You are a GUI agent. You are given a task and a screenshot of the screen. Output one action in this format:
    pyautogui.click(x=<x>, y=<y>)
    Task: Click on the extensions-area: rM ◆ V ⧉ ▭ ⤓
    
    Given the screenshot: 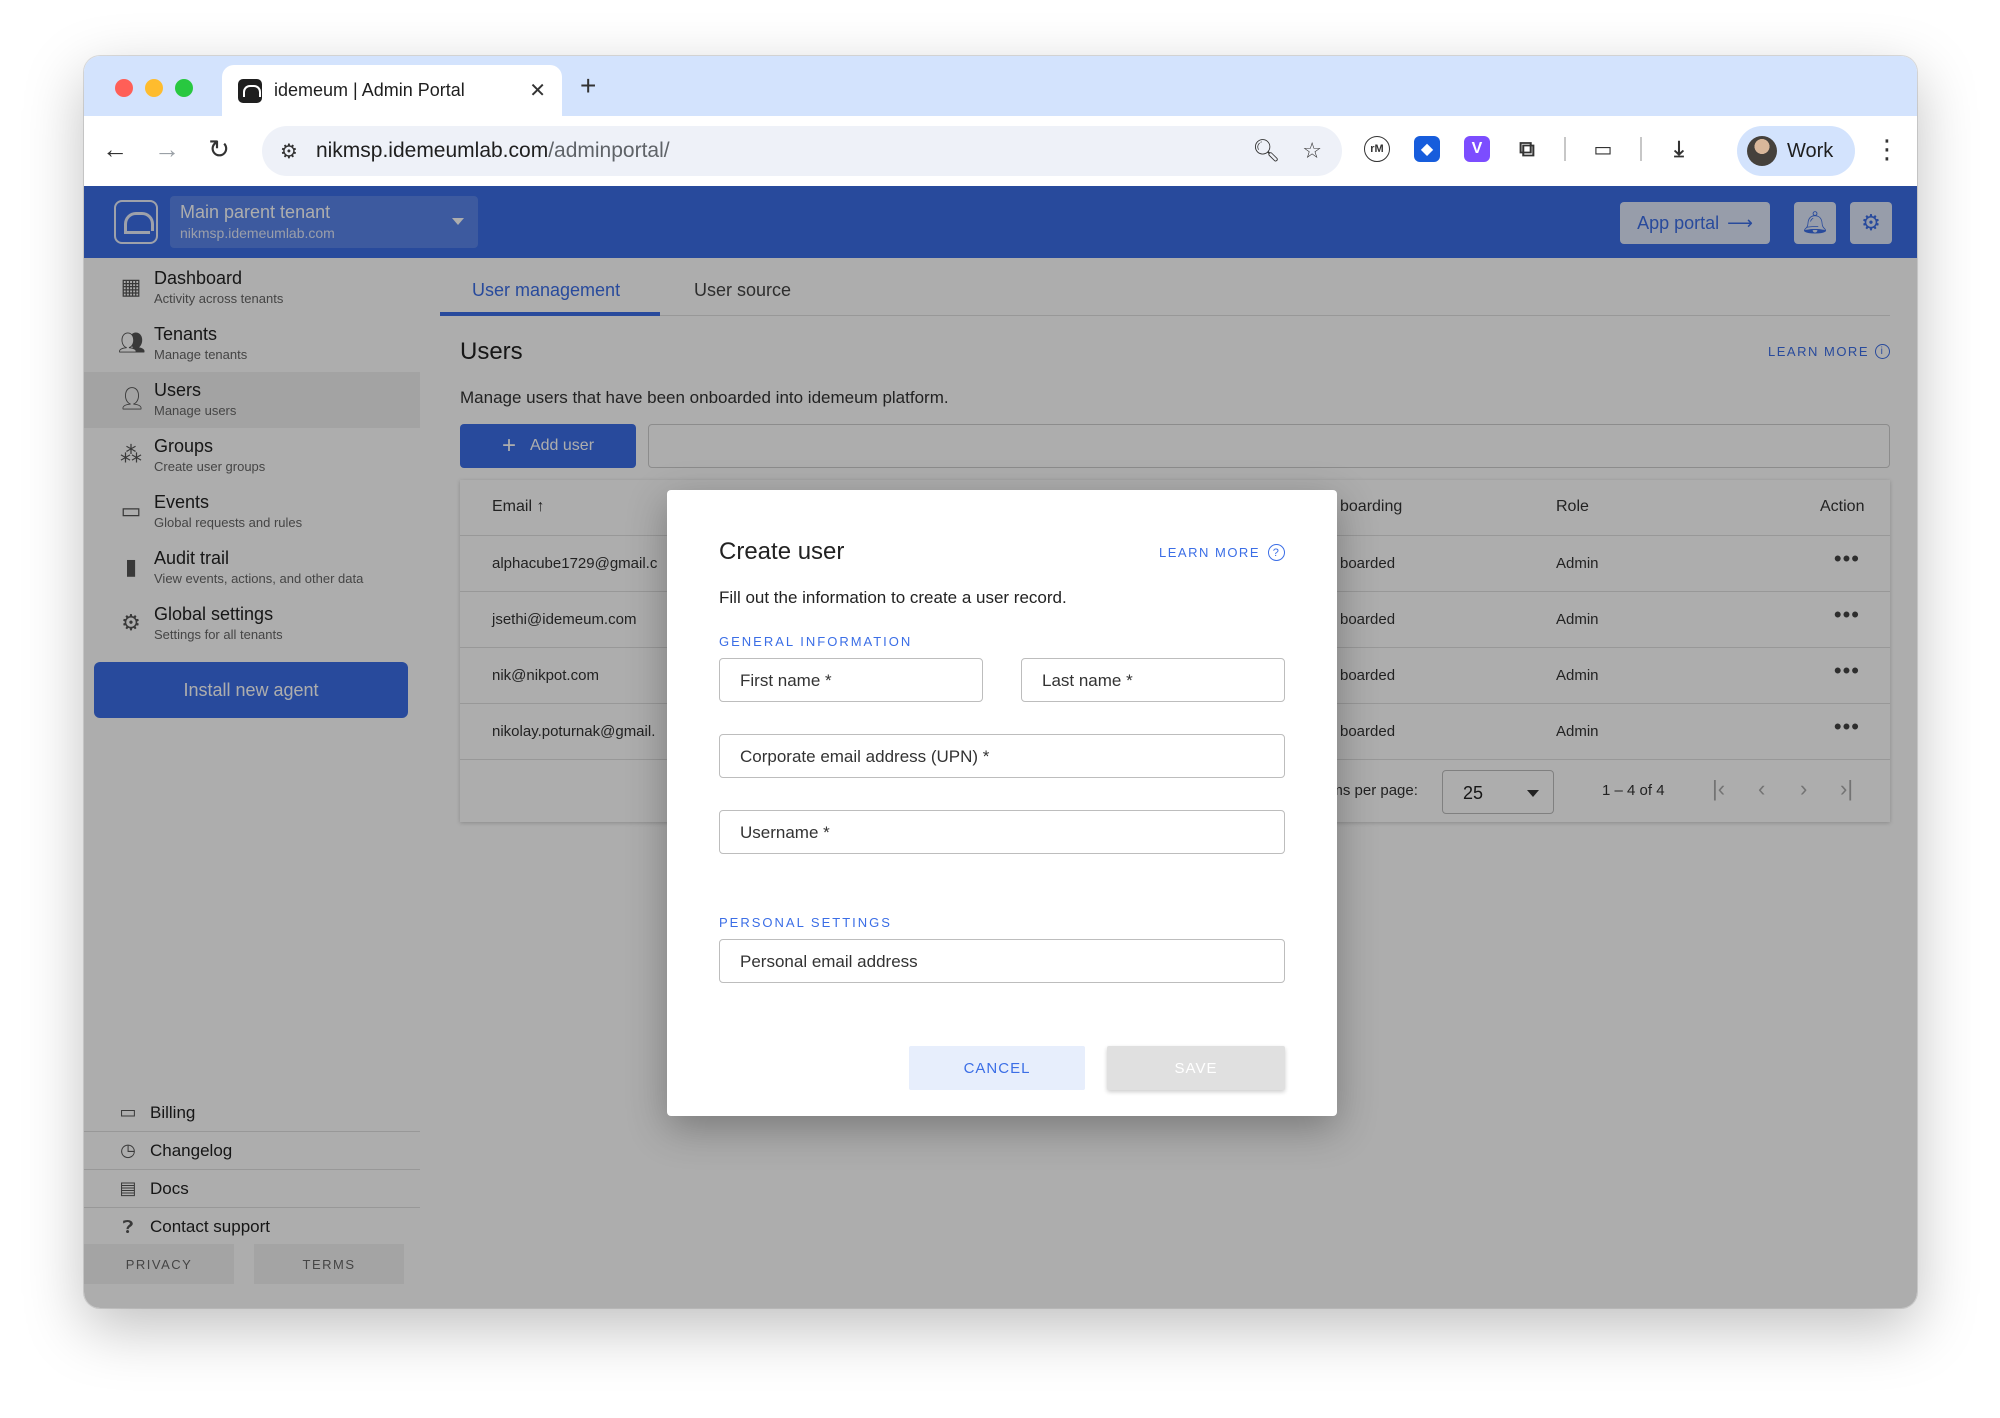 What is the action you would take?
    pyautogui.click(x=1528, y=149)
    